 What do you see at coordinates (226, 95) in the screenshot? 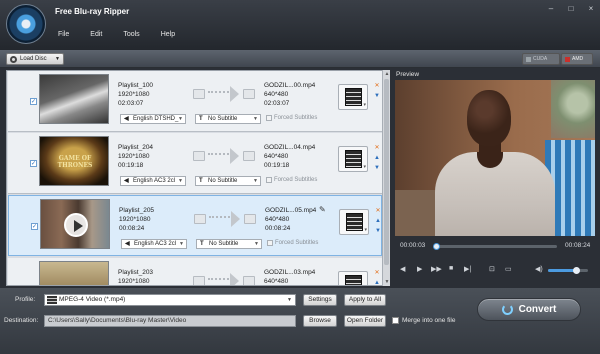
I see `convert-arrow` at bounding box center [226, 95].